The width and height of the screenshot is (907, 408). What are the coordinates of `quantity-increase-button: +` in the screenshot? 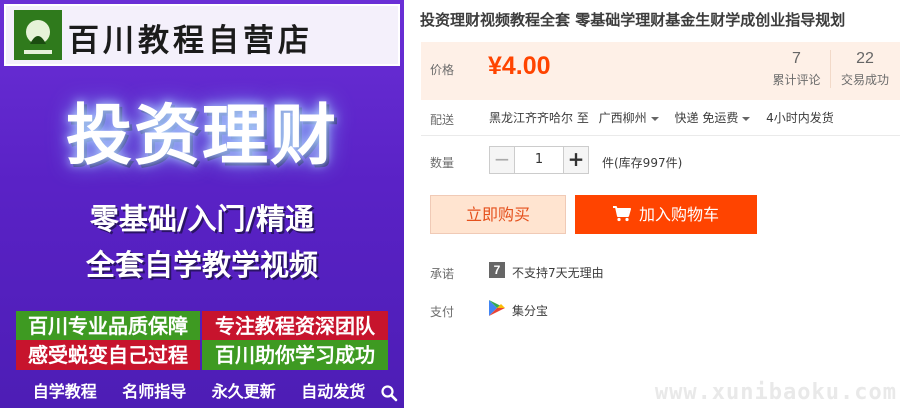 It's located at (576, 160).